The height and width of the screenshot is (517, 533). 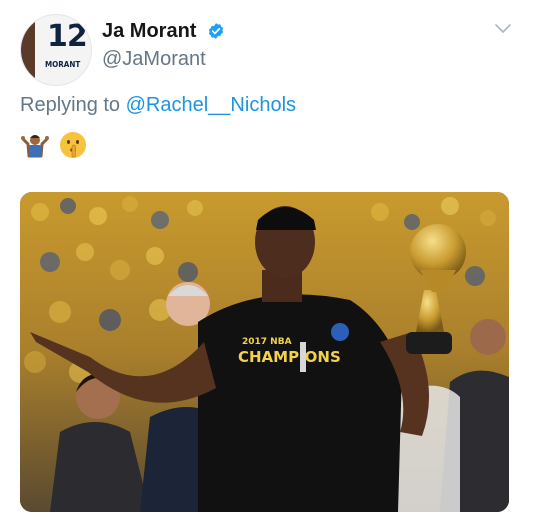 What do you see at coordinates (289, 357) in the screenshot?
I see `shirt-text-main: CHAMPIONS` at bounding box center [289, 357].